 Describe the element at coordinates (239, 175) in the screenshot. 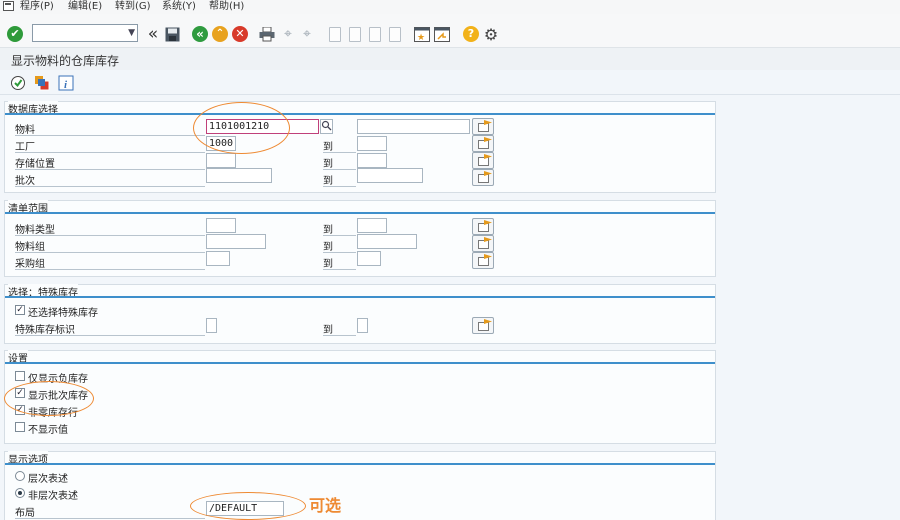

I see `batch-from-input` at that location.